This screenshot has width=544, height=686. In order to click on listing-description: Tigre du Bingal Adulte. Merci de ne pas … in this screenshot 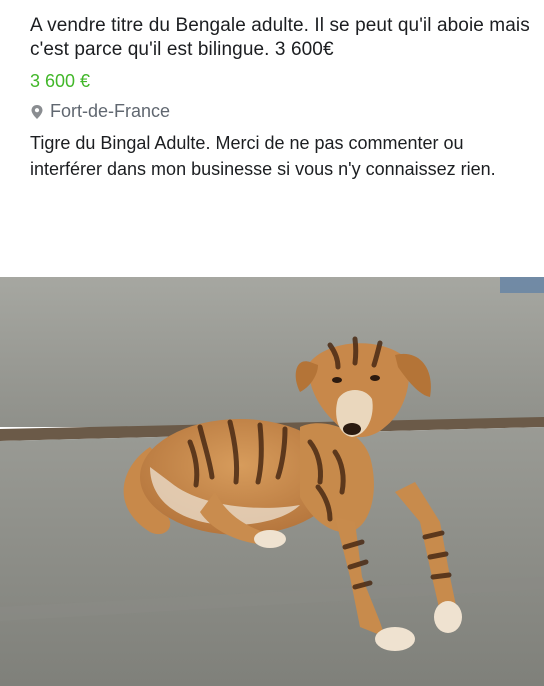, I will do `click(263, 156)`.